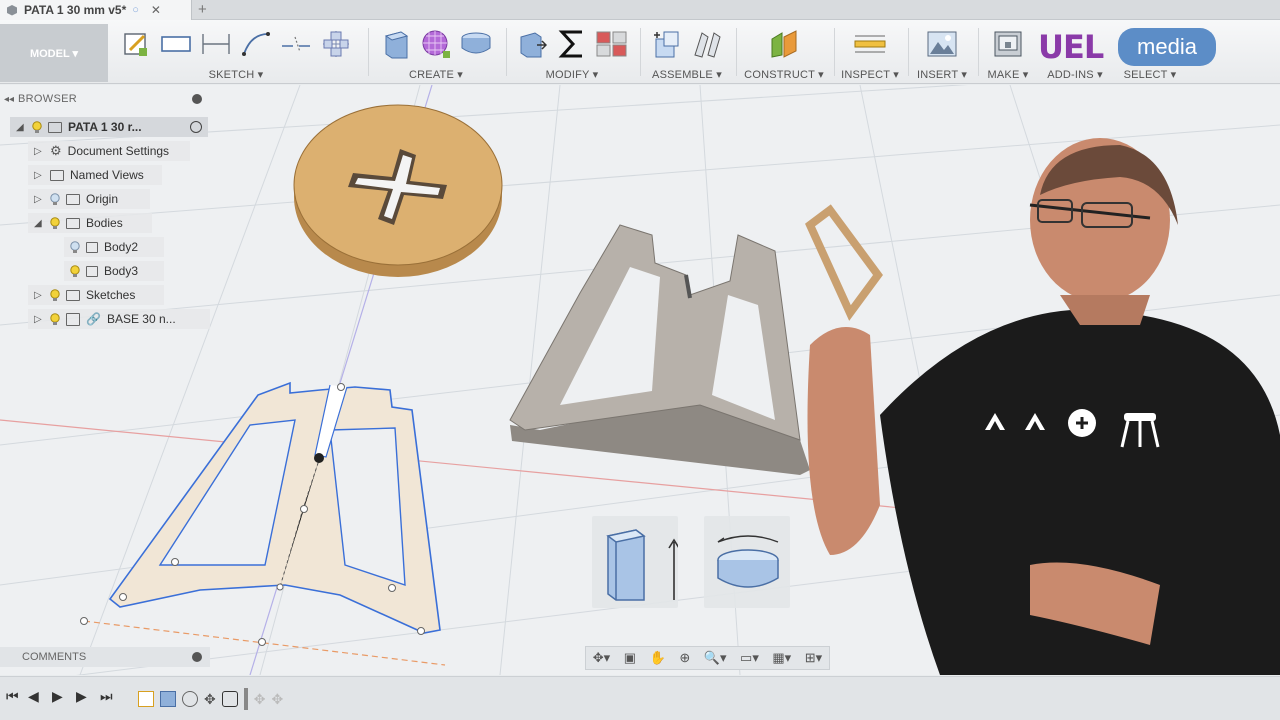  I want to click on 3d-print-icon, so click(1008, 44).